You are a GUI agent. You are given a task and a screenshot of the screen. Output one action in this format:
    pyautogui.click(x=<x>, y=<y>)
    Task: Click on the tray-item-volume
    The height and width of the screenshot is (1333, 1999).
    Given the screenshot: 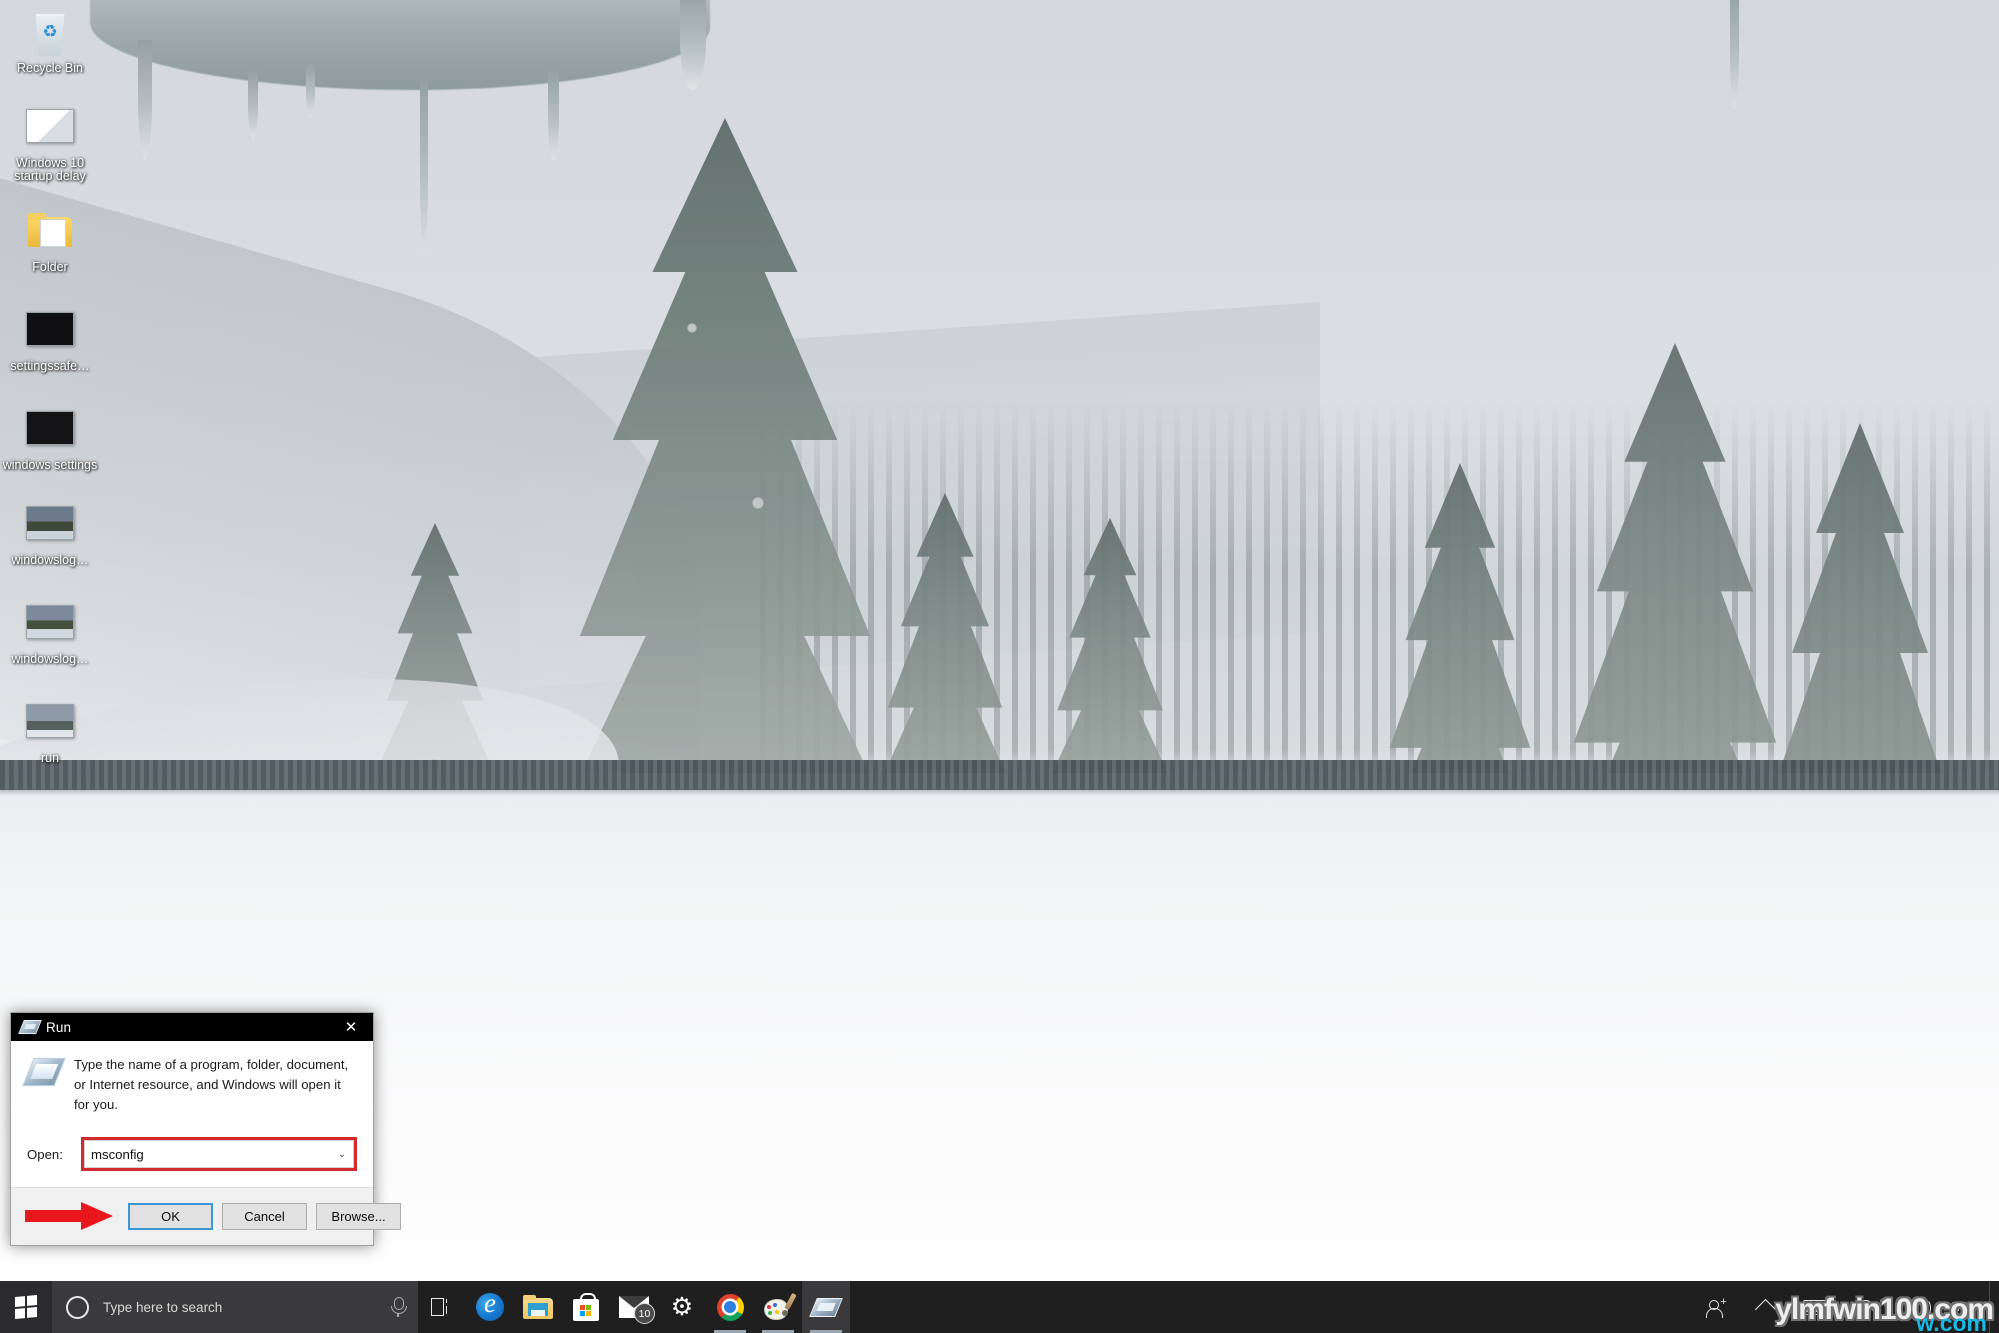 What is the action you would take?
    pyautogui.click(x=1916, y=1307)
    